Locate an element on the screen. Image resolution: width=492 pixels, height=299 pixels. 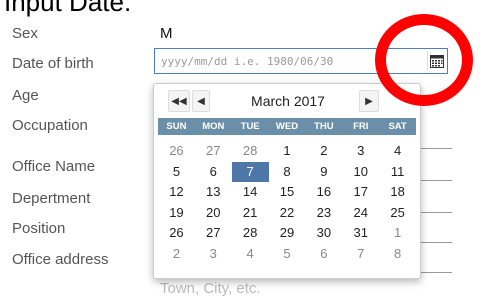
calendar-day: 30 is located at coordinates (323, 233).